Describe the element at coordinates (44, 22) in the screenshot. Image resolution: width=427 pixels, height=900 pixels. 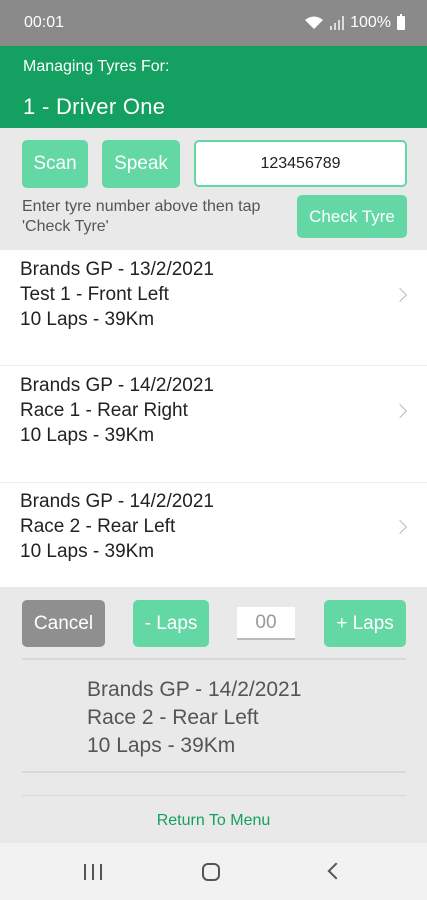
I see `status-time: 00:01` at that location.